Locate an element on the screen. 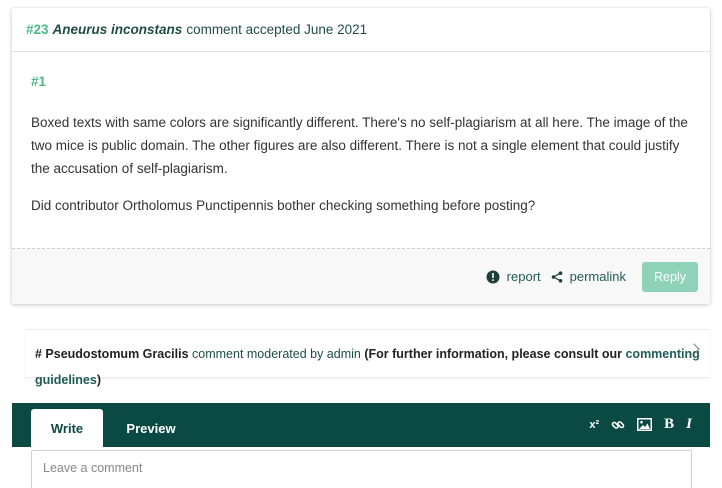 The image size is (722, 488). moderated-author: # Pseudostomum Gracilis is located at coordinates (112, 354).